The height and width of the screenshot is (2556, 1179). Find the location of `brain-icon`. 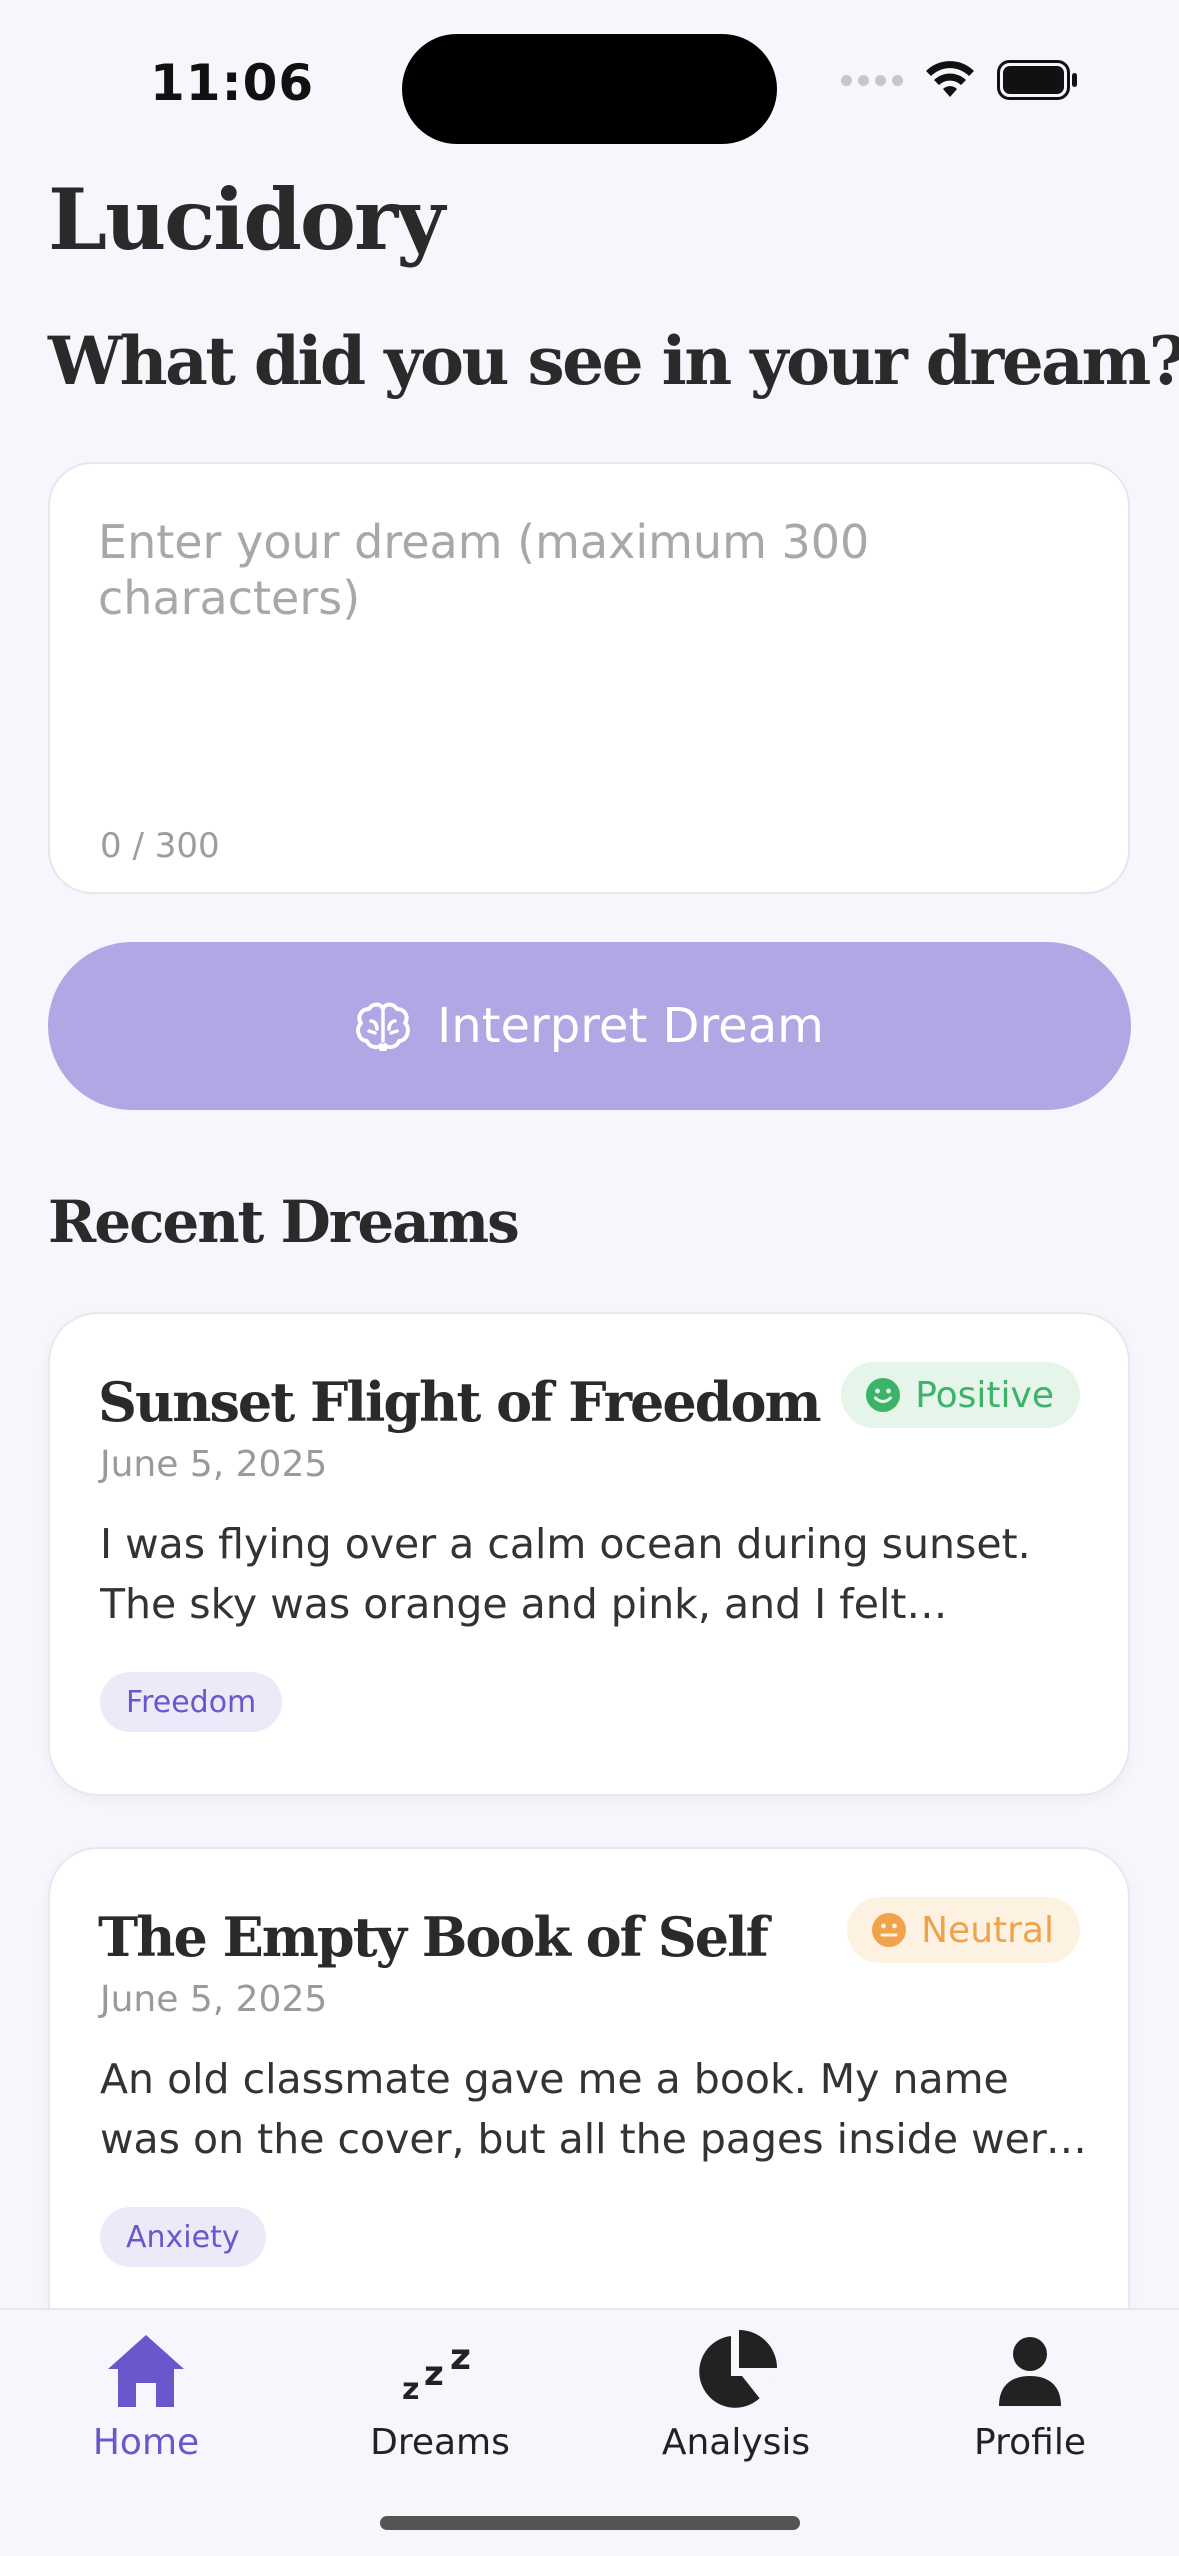

brain-icon is located at coordinates (383, 1026).